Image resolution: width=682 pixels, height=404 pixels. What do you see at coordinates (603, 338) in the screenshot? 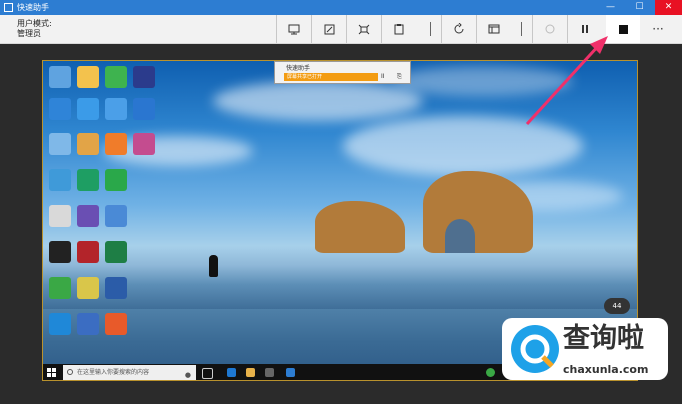
I see `watermark-brand: 查询啦` at bounding box center [603, 338].